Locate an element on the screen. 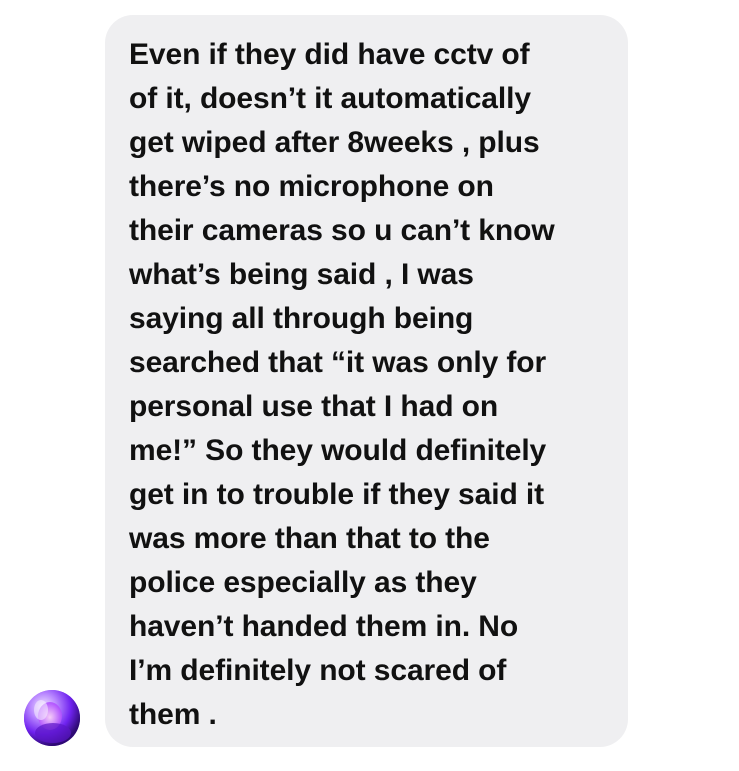 The height and width of the screenshot is (771, 739). message-line: what’s being said , I was is located at coordinates (301, 274).